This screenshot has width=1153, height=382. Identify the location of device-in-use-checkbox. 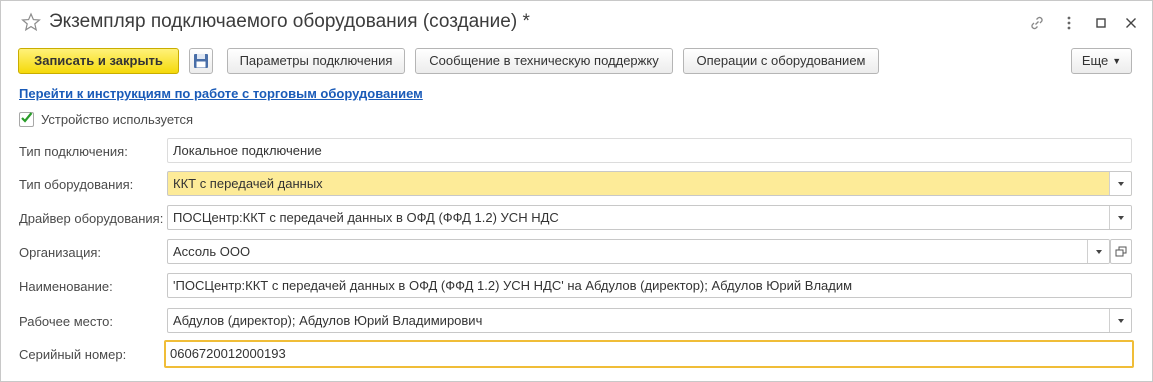
(26, 119).